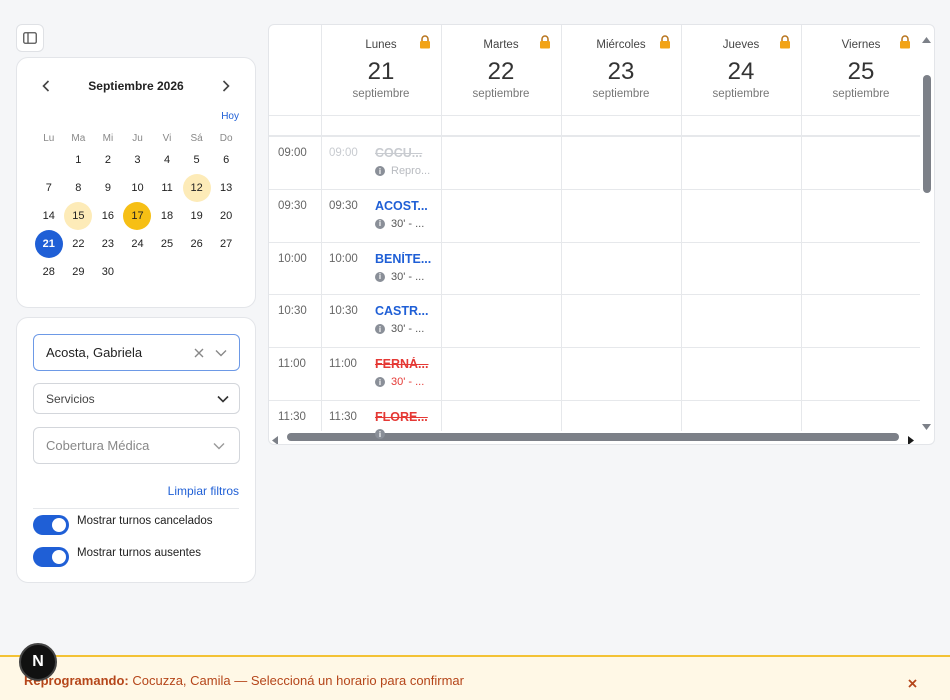 This screenshot has width=950, height=700. I want to click on calendar-day-number: 27, so click(226, 244).